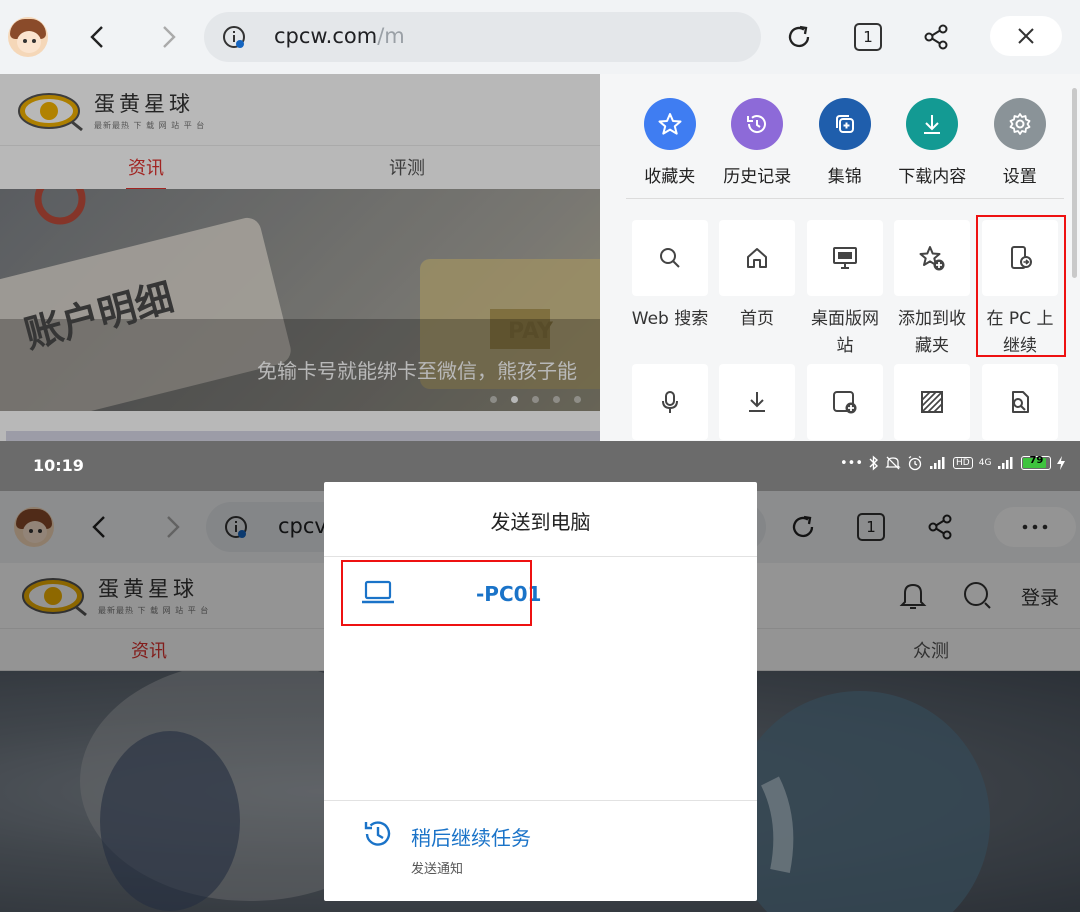  Describe the element at coordinates (28, 37) in the screenshot. I see `avatar` at that location.